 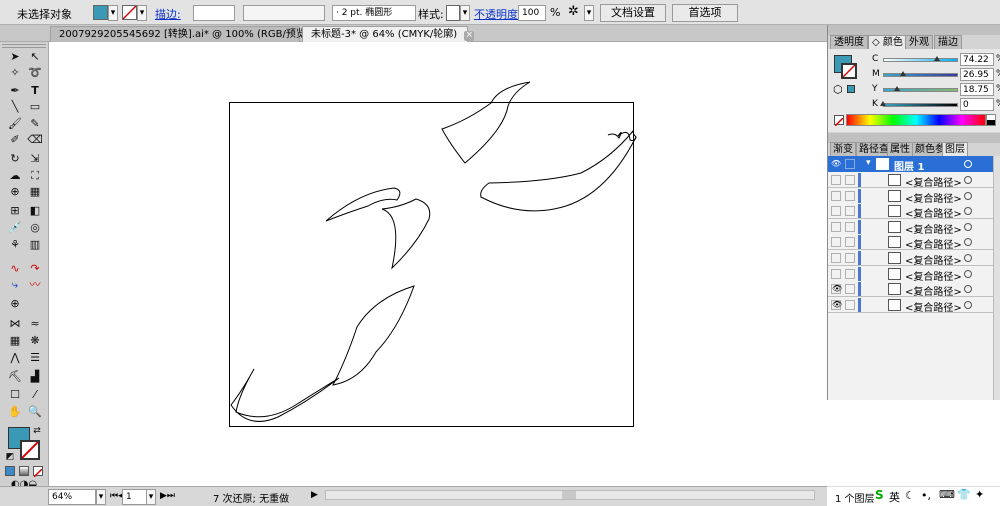 What do you see at coordinates (894, 497) in the screenshot?
I see `ime-english-icon: 英` at bounding box center [894, 497].